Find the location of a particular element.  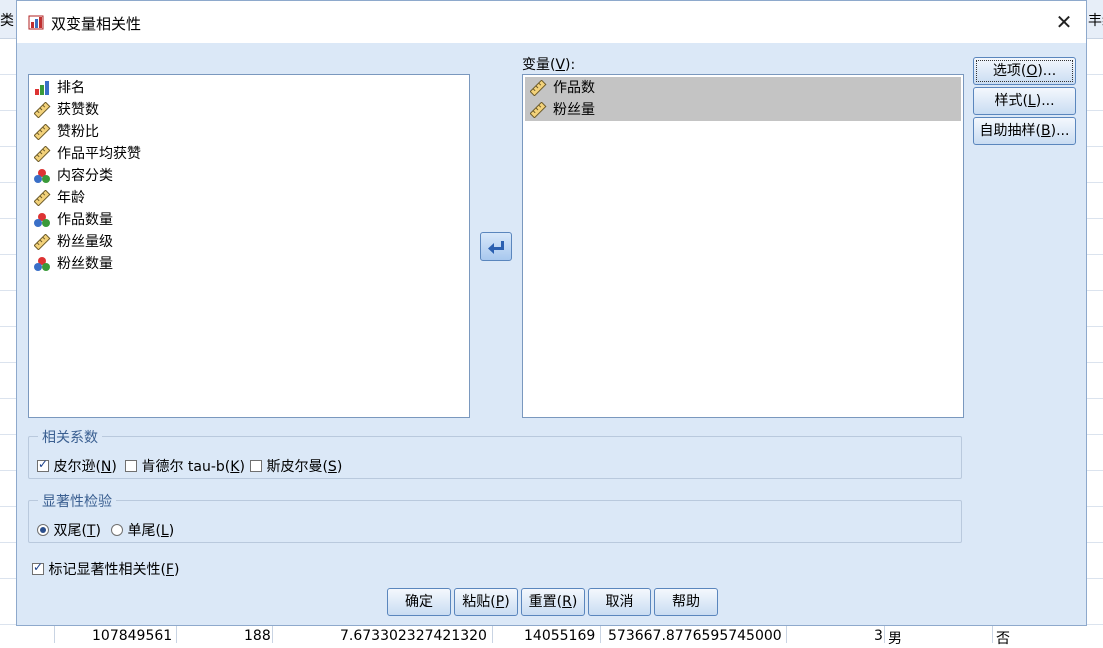

bg-cell: 107849561 is located at coordinates (132, 636).